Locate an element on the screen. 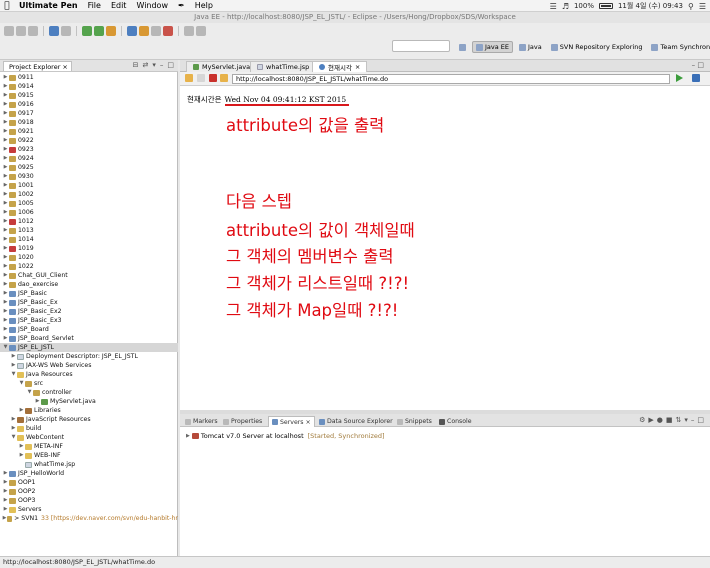 The width and height of the screenshot is (710, 568). tab-markers: Markers is located at coordinates (201, 421).